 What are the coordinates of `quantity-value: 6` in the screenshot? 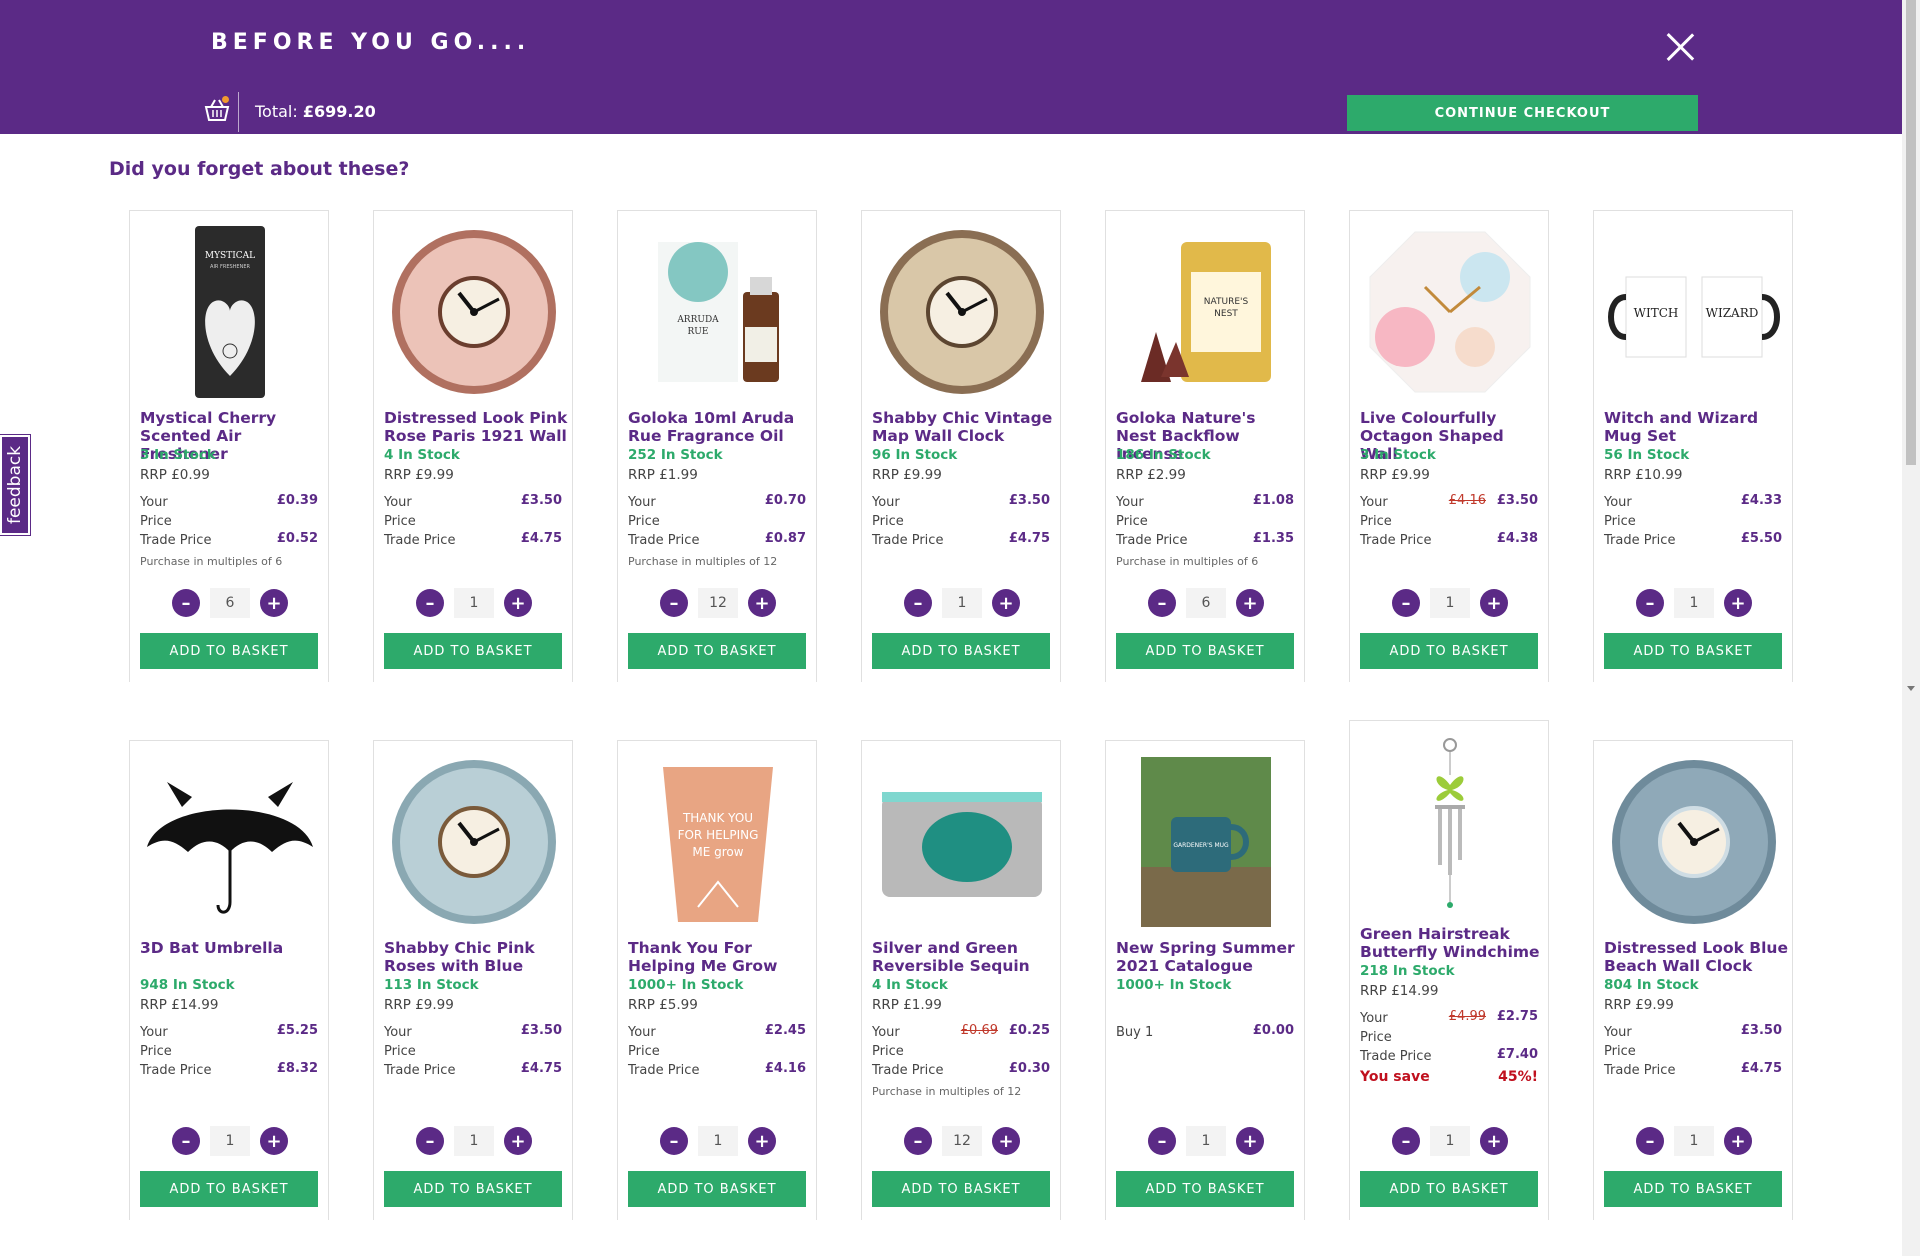 It's located at (1206, 603).